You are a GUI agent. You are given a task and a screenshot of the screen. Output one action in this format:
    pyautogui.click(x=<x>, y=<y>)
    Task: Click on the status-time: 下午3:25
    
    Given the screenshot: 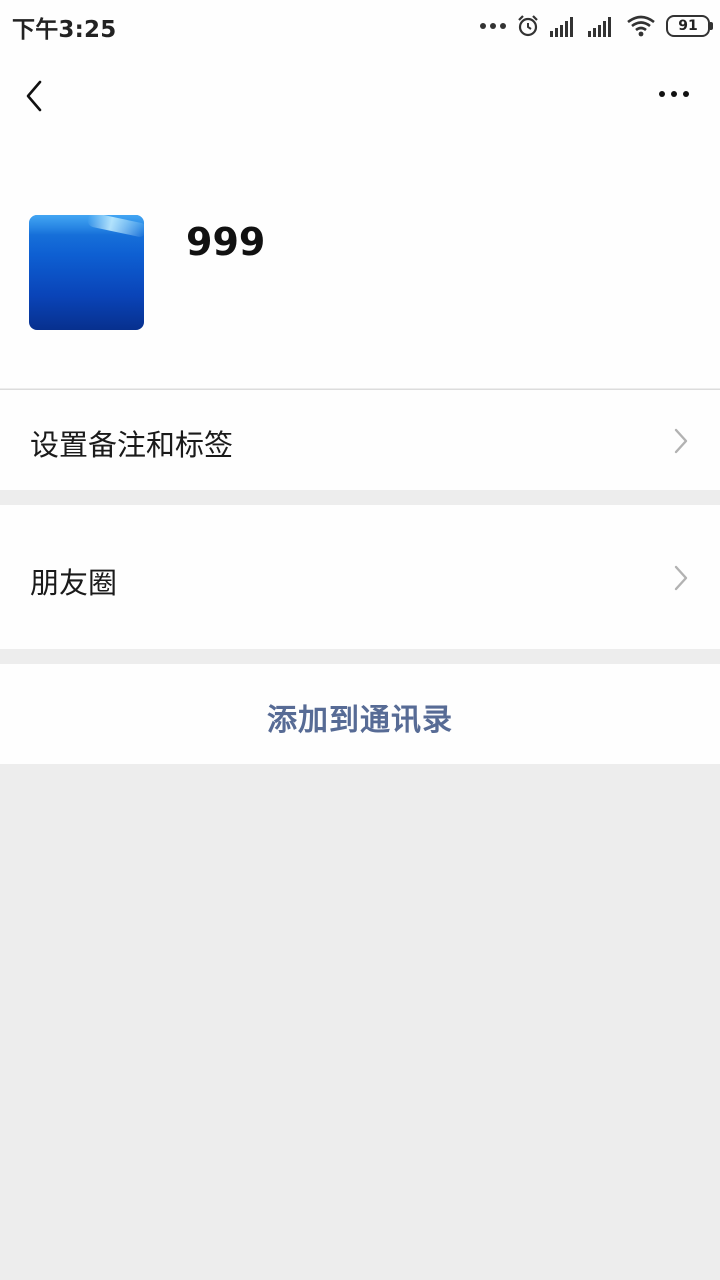 What is the action you would take?
    pyautogui.click(x=64, y=30)
    